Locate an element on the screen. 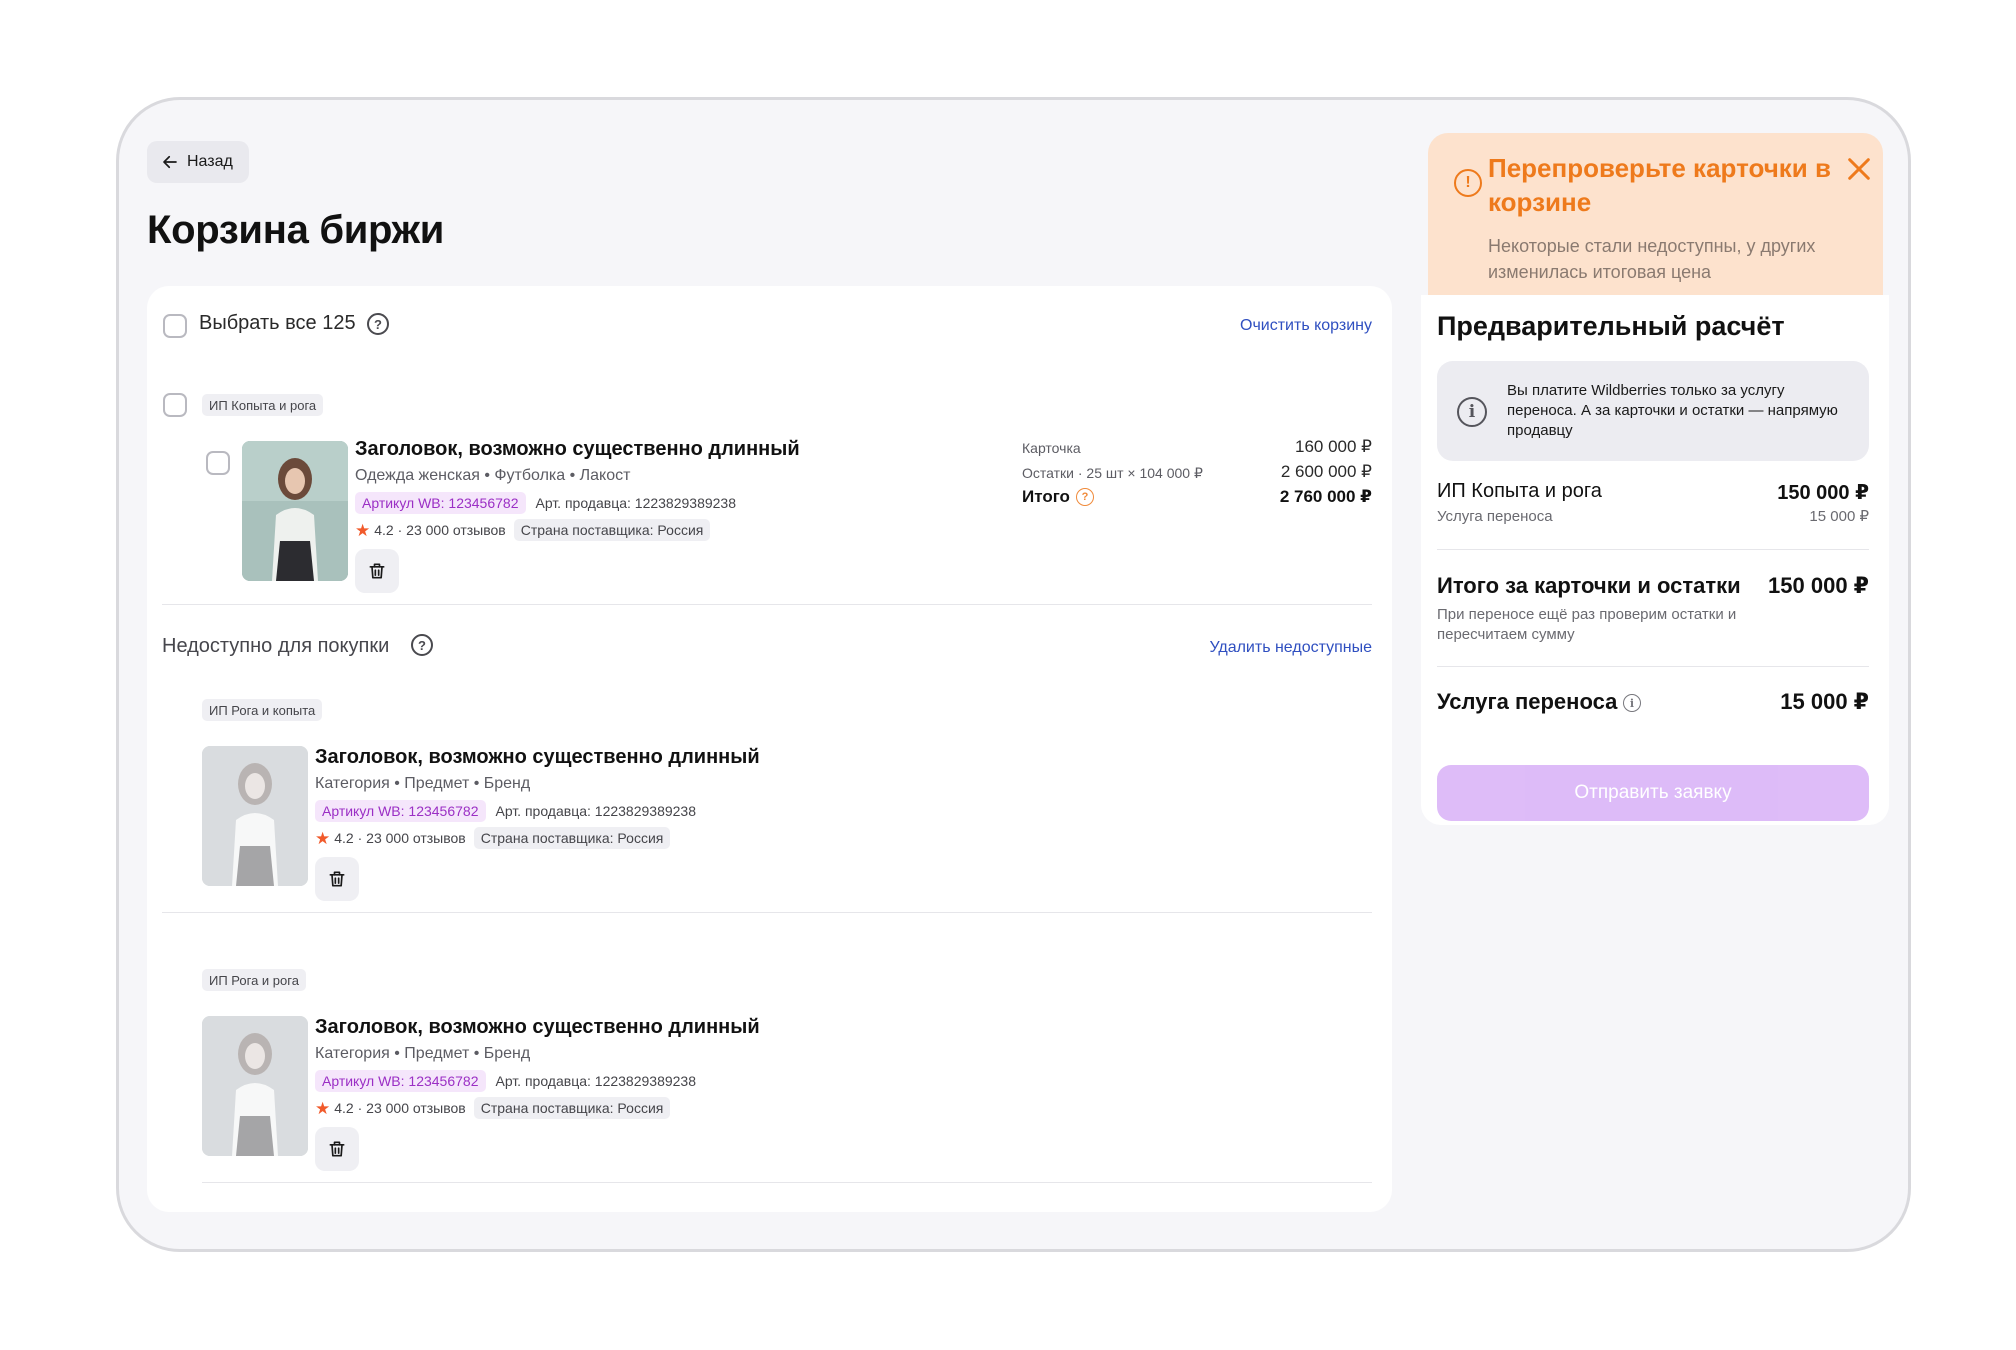 This screenshot has height=1350, width=2016. service-amount: 15 000 ₽ is located at coordinates (1824, 701).